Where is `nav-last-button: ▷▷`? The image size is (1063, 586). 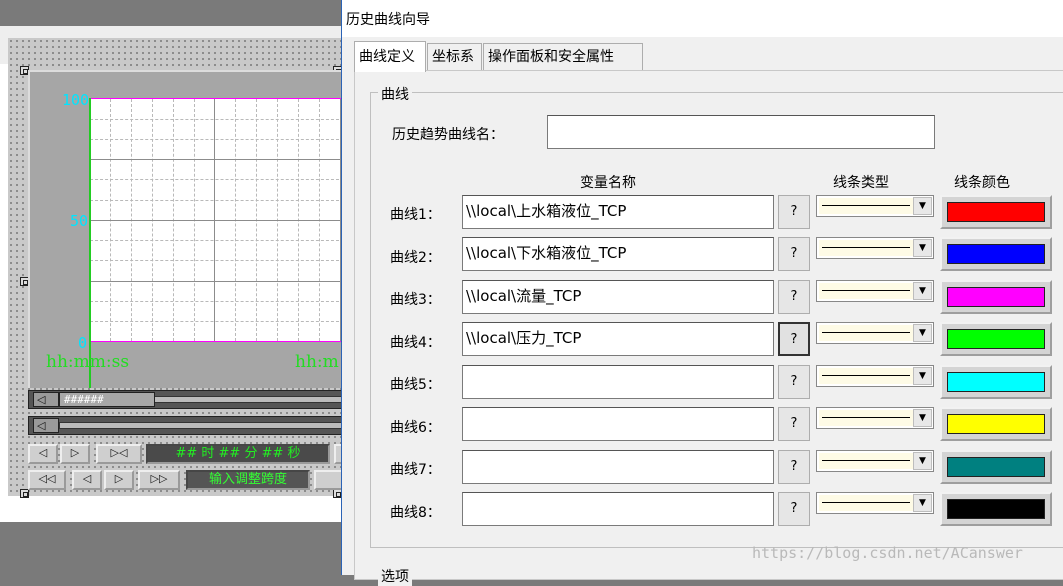 nav-last-button: ▷▷ is located at coordinates (159, 480).